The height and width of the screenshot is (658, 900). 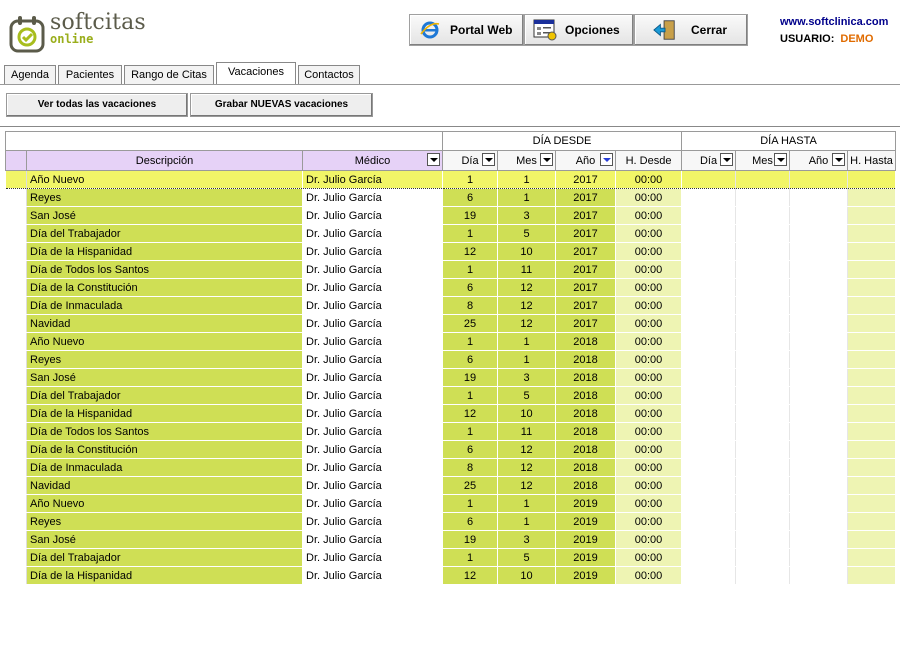 I want to click on cell-descripcion: Día de la Hispanidad, so click(x=164, y=251).